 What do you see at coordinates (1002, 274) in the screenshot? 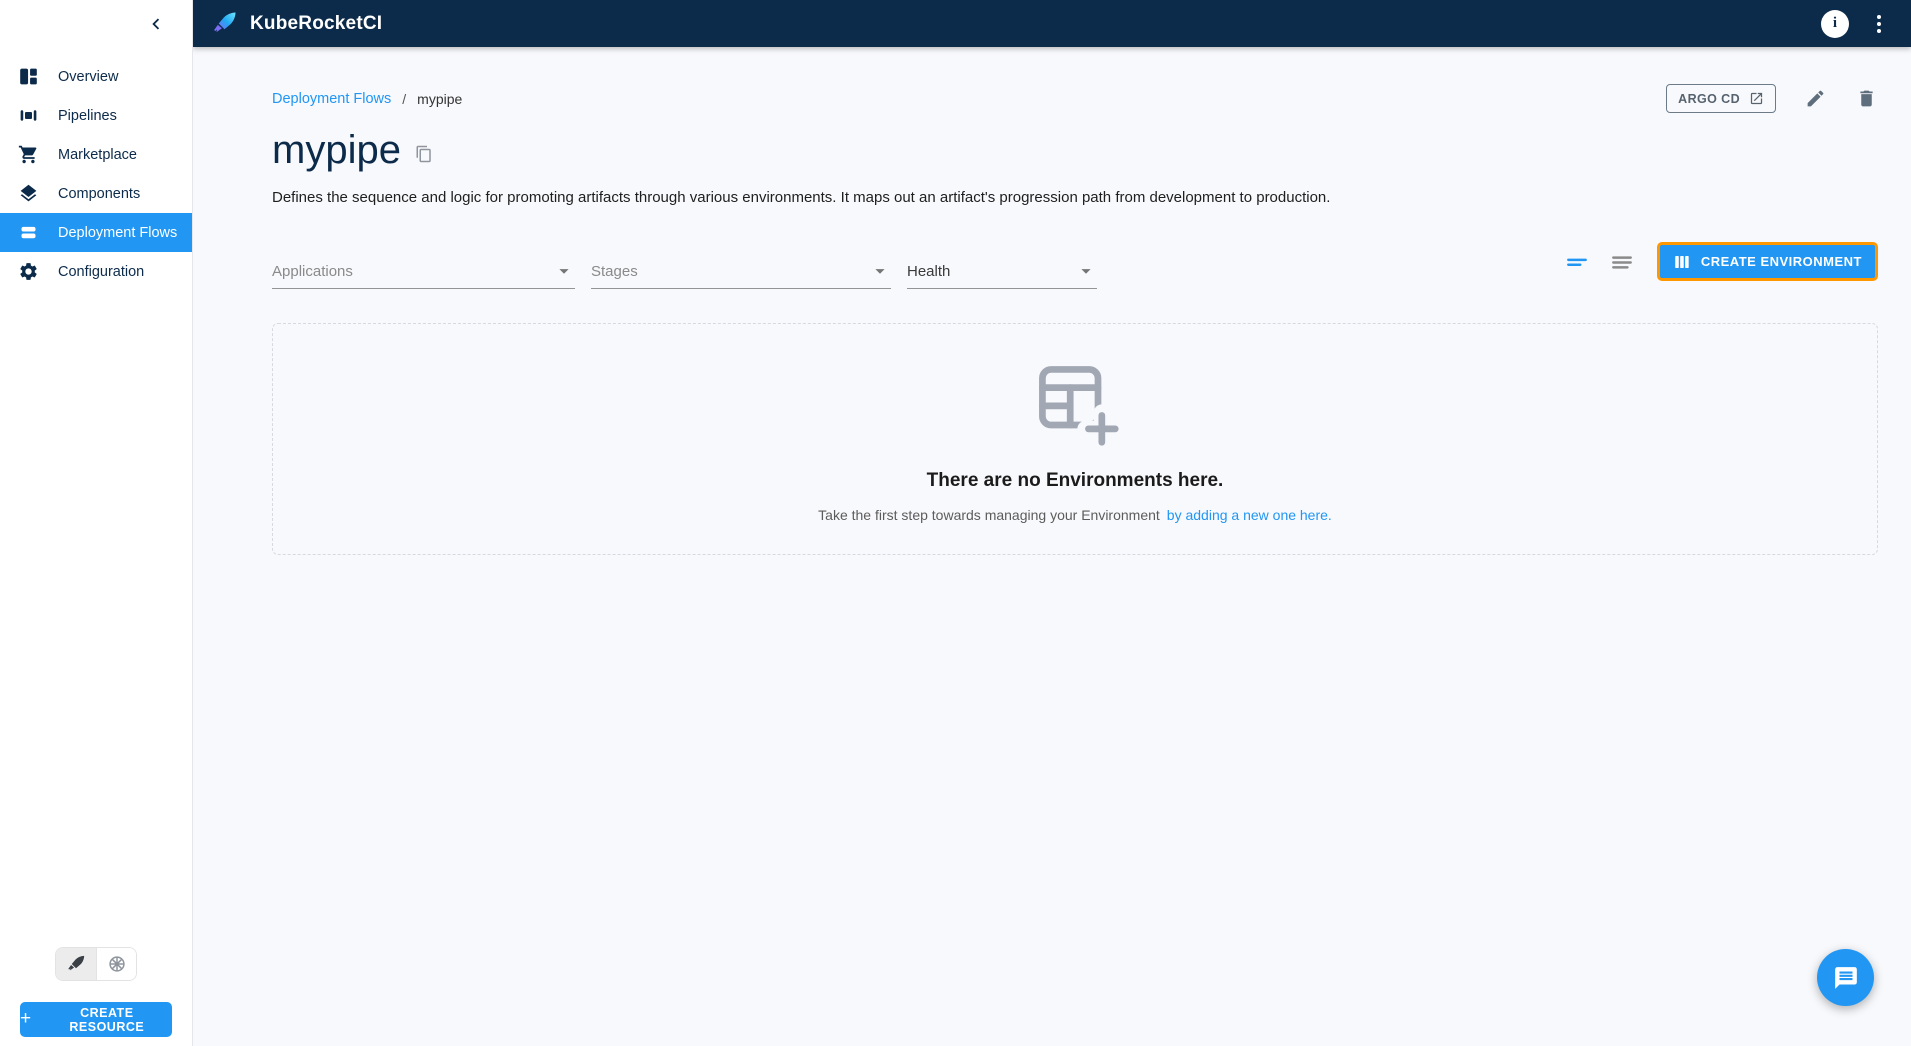
I see `health-filter: Health` at bounding box center [1002, 274].